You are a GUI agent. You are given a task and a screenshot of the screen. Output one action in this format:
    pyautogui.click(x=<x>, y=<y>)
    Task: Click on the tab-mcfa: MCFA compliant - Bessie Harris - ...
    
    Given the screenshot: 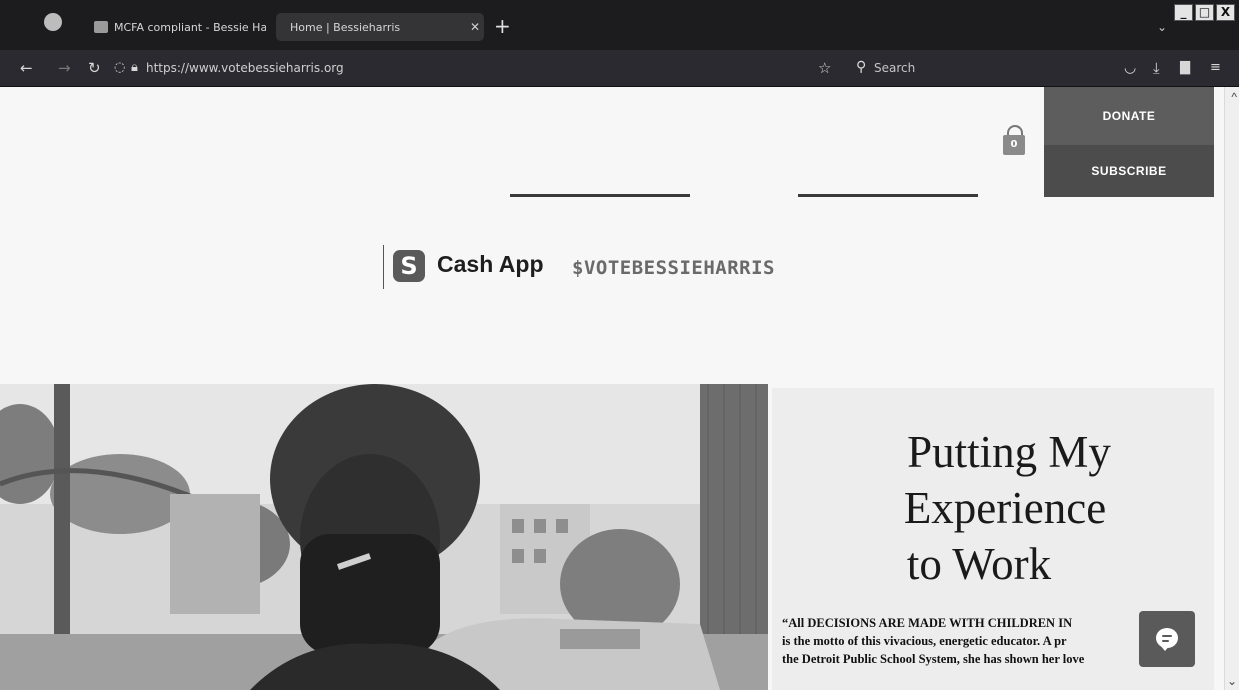 What is the action you would take?
    pyautogui.click(x=176, y=27)
    